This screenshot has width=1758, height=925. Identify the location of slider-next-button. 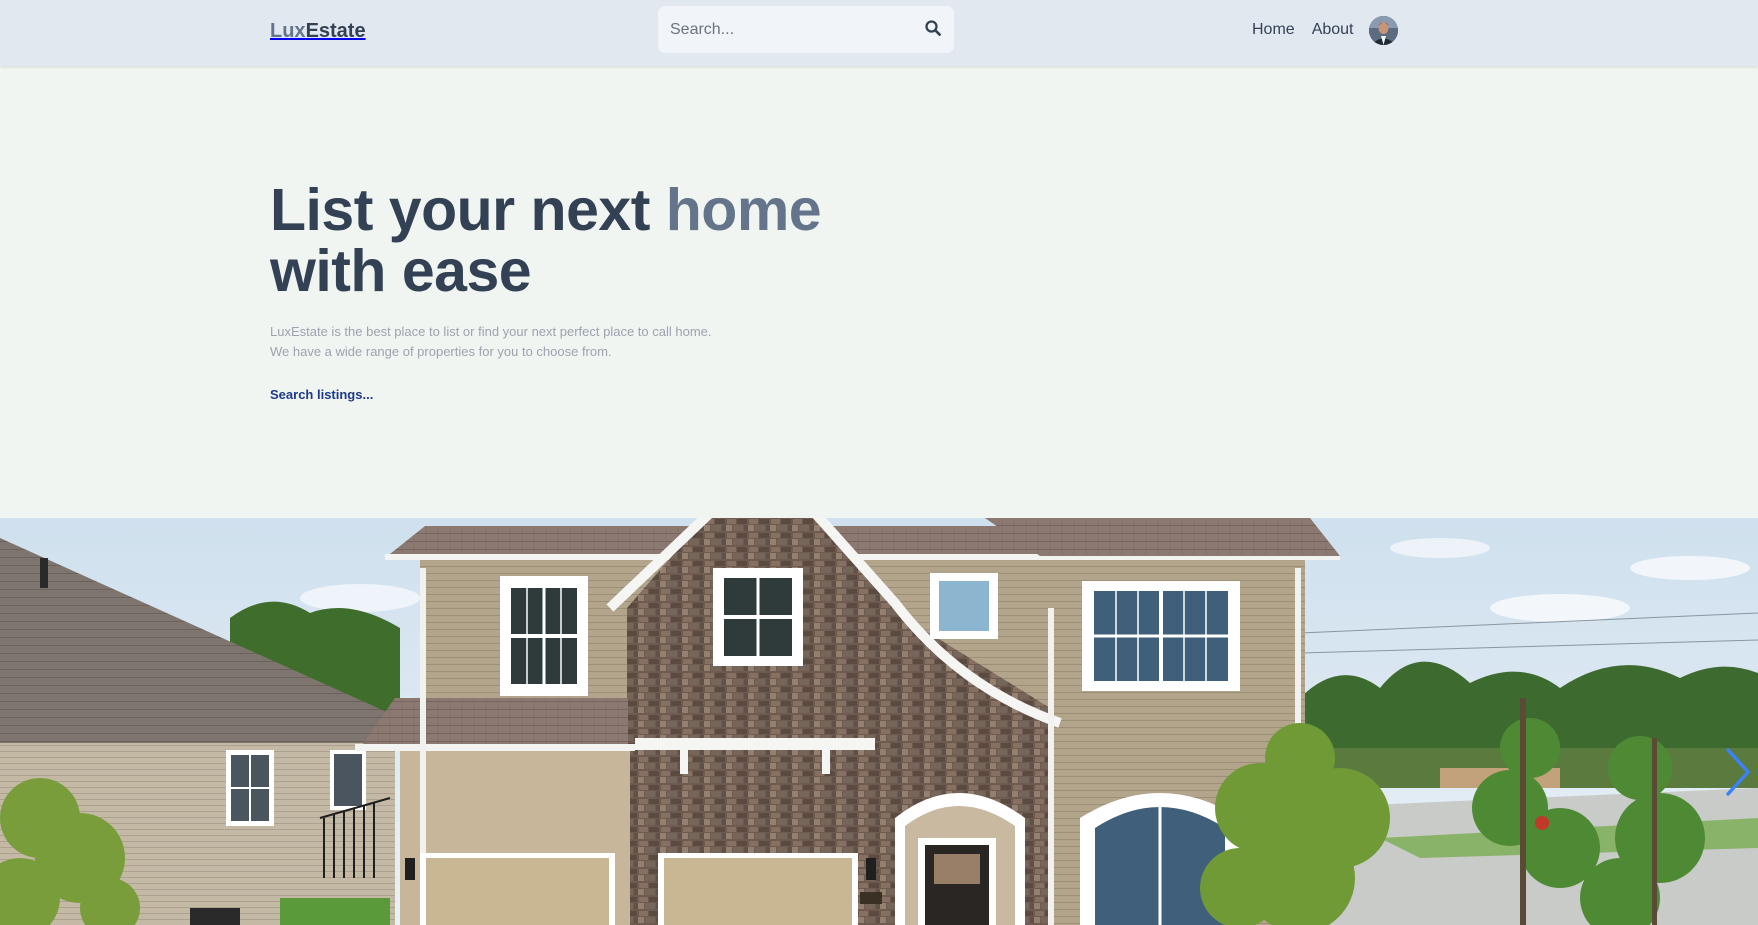
(1737, 772).